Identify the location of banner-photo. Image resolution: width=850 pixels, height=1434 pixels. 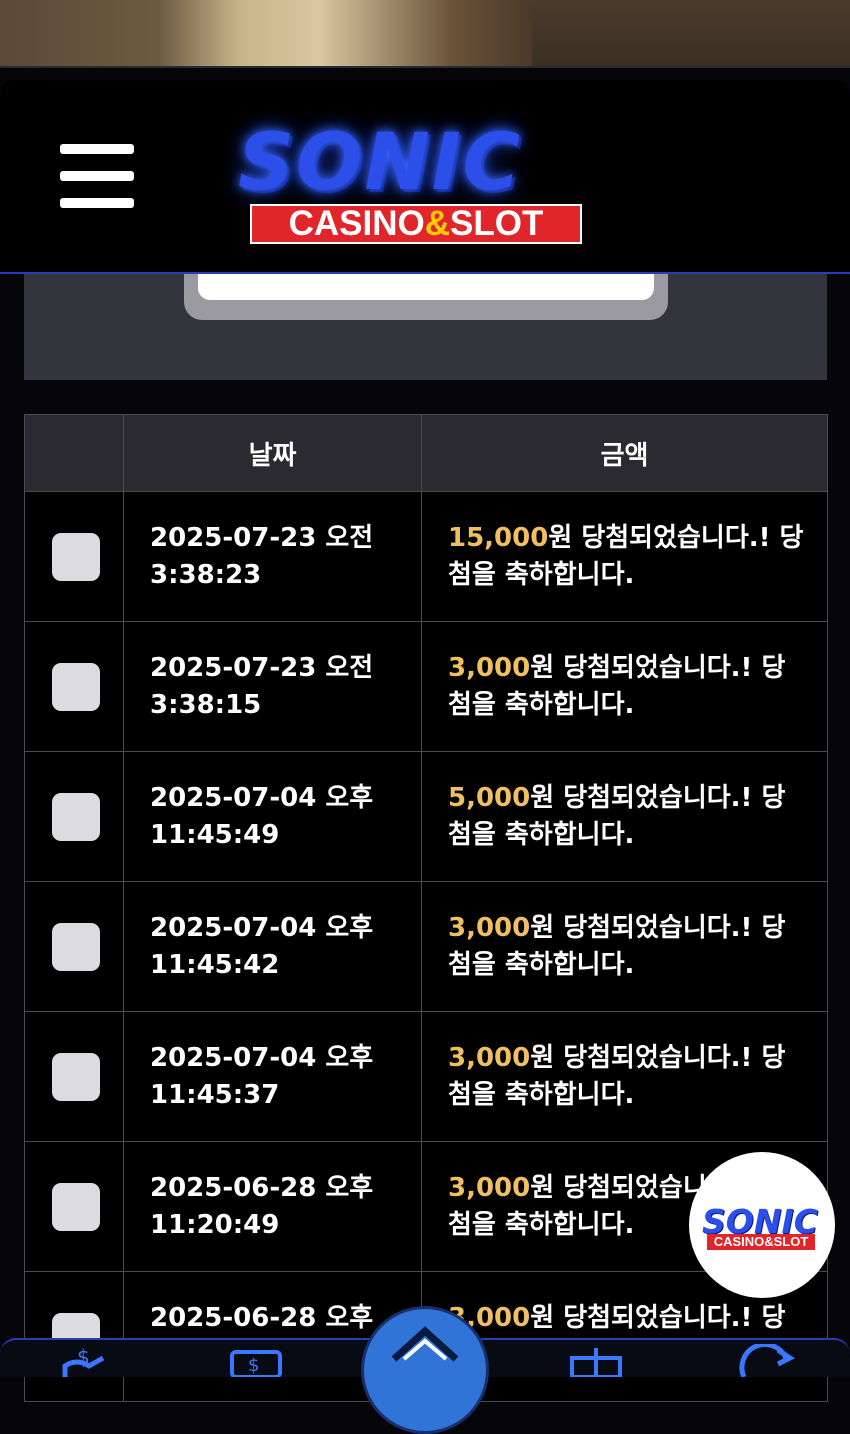
(266, 34).